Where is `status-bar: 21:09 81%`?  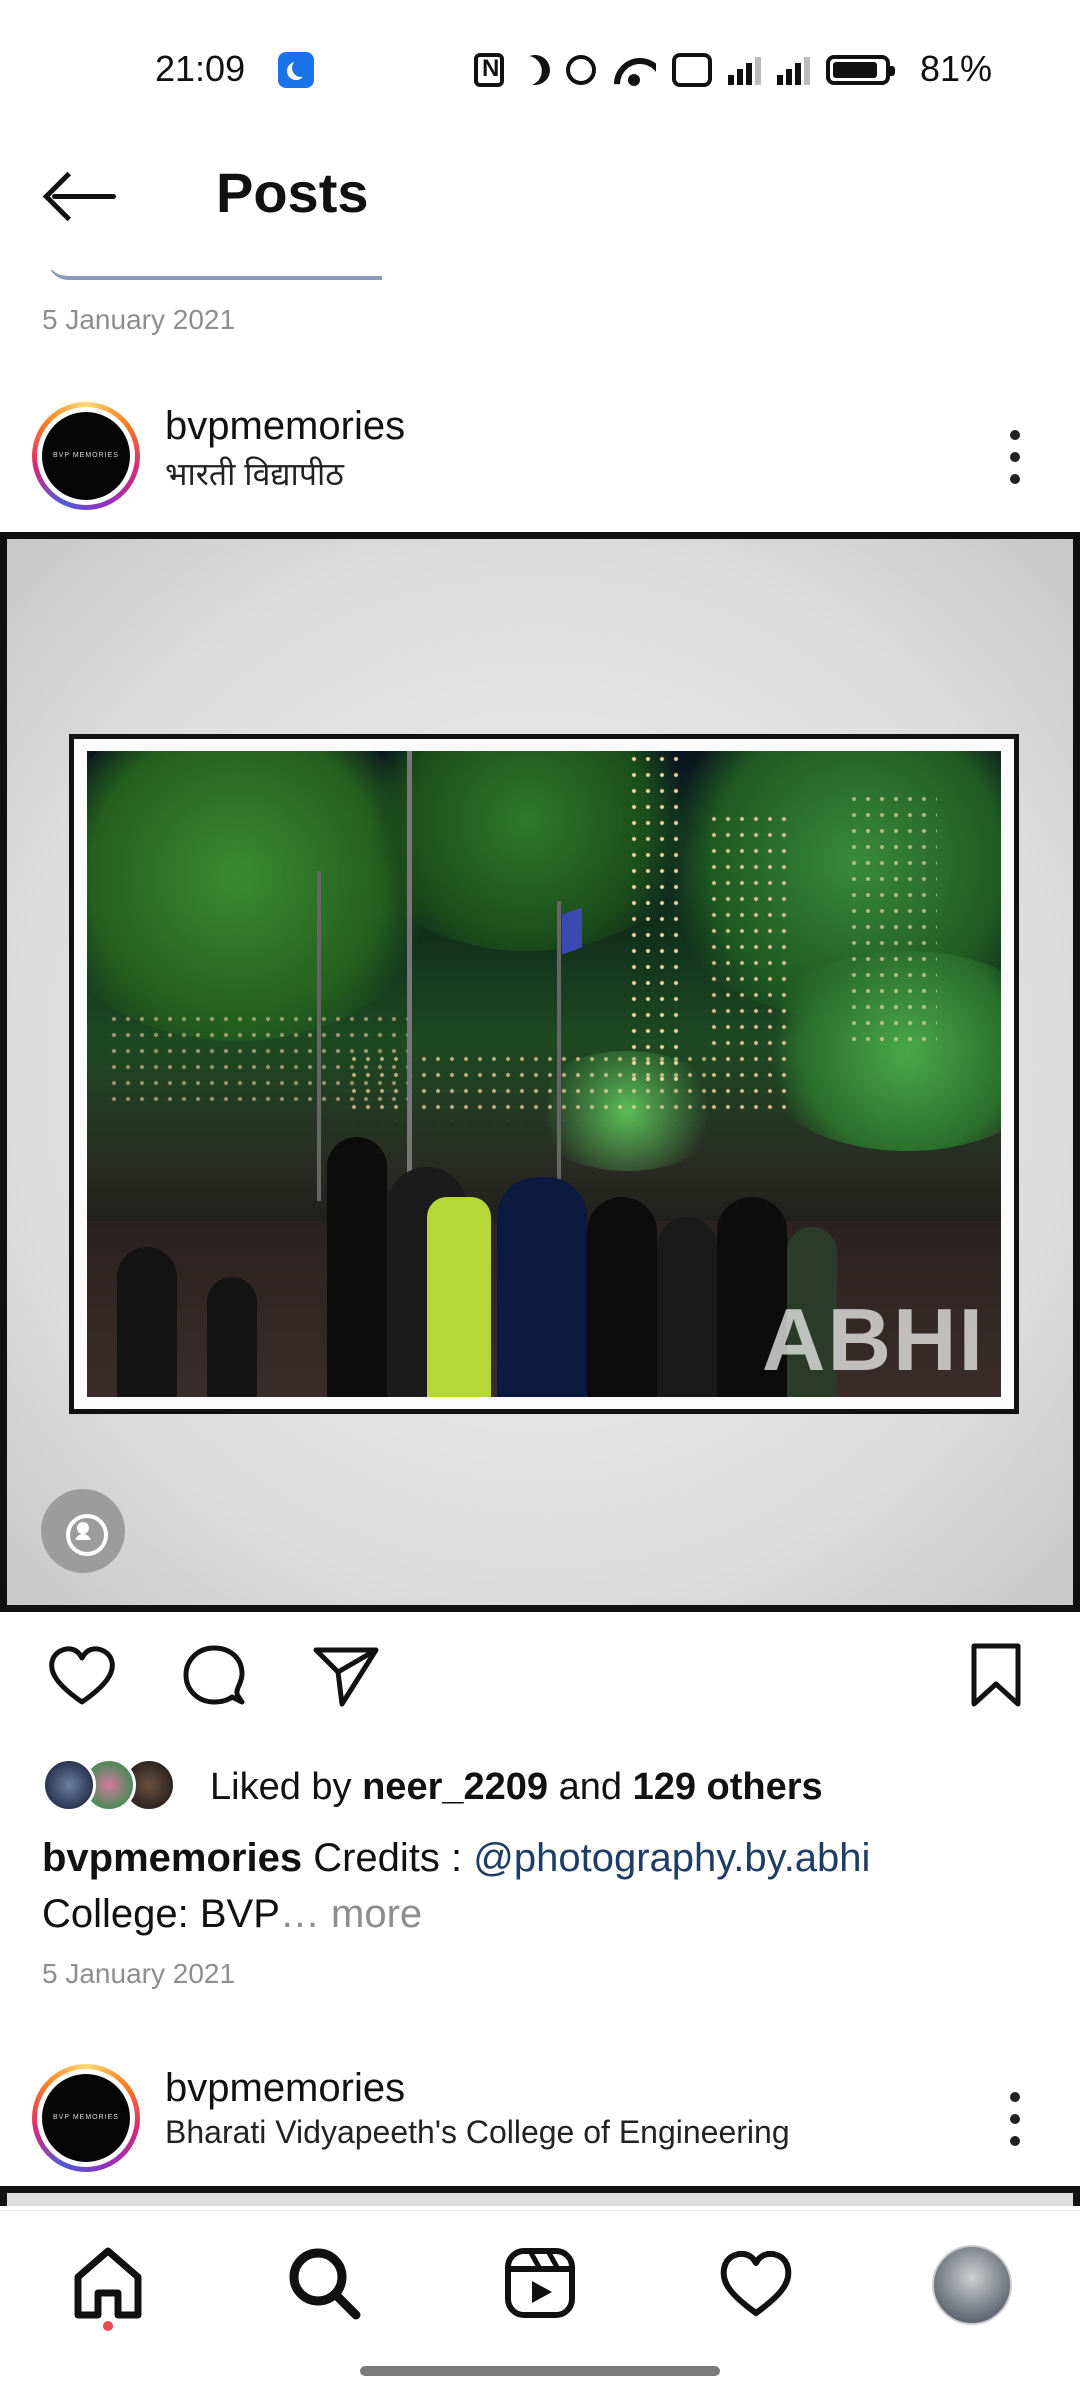
status-bar: 21:09 81% is located at coordinates (540, 70).